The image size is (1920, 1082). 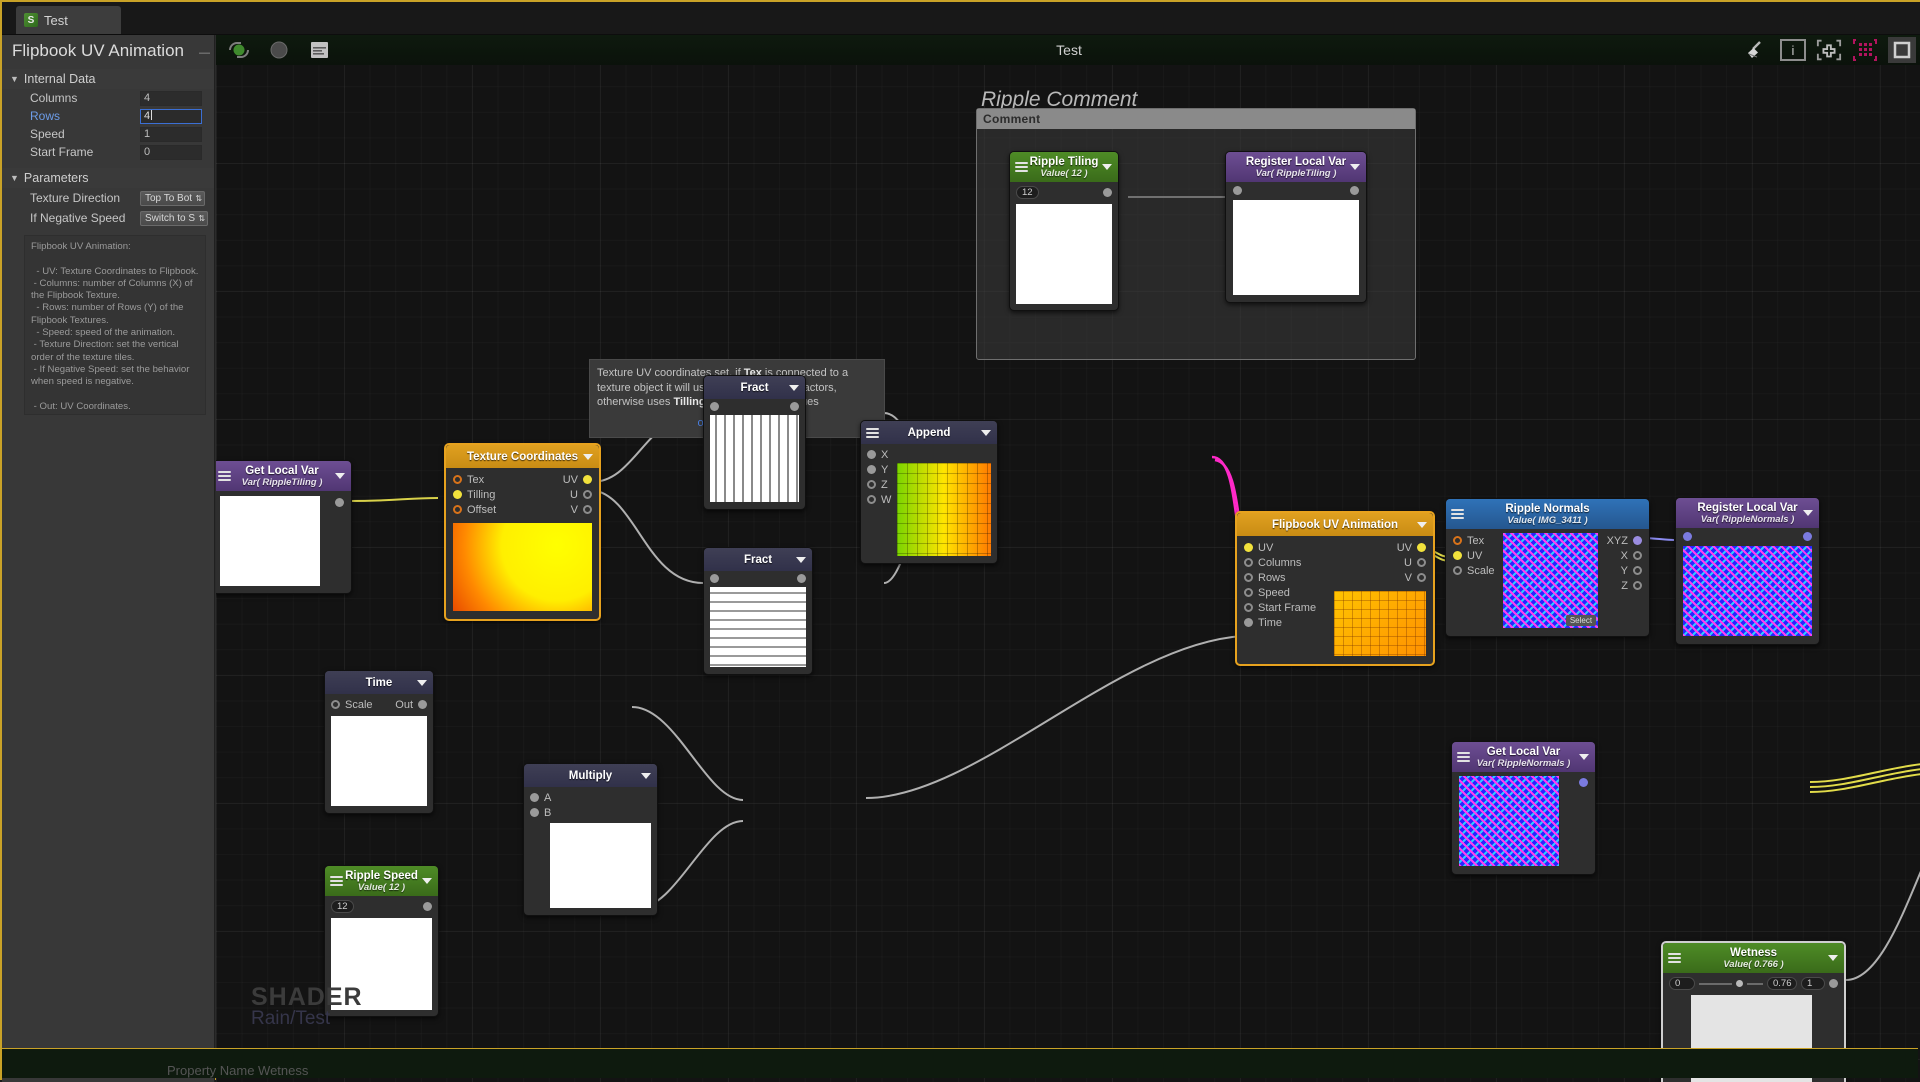 I want to click on input-ripple-tiling-value: 12, so click(x=1027, y=192).